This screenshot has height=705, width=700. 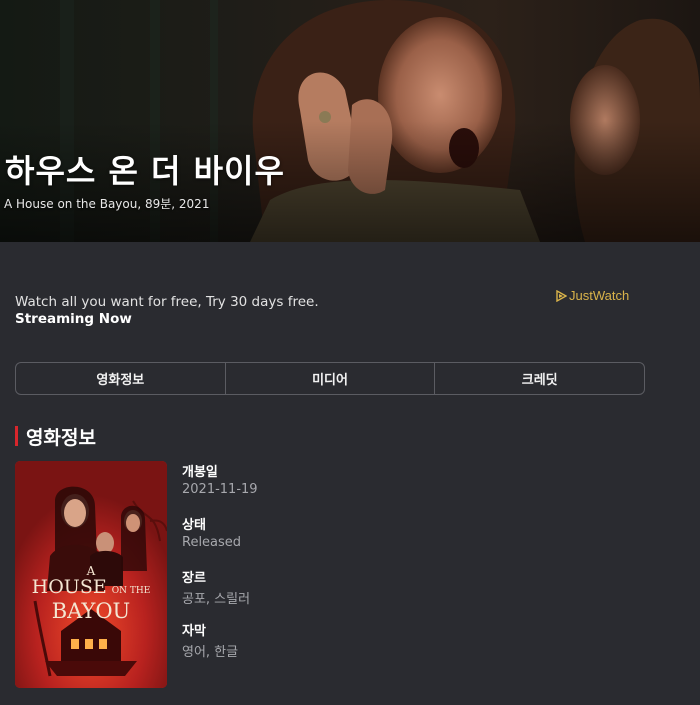 I want to click on justwatch-logo: JustWatch, so click(x=592, y=295).